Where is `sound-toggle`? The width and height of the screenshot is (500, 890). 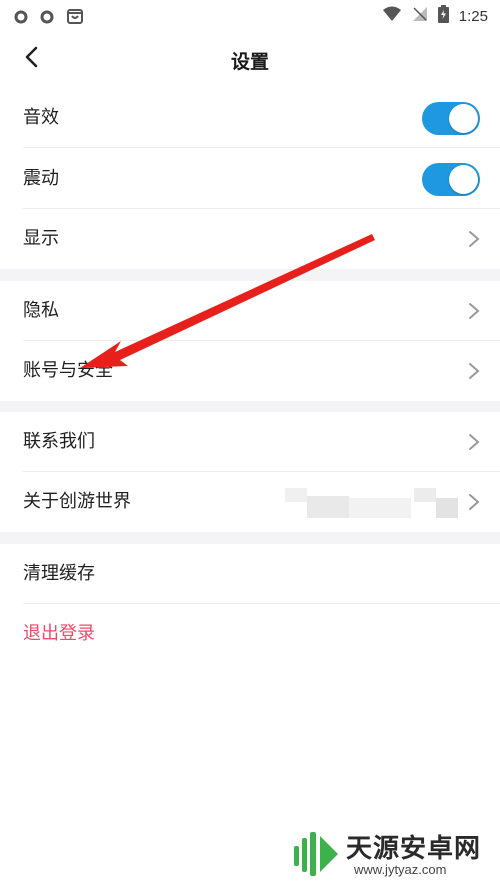
sound-toggle is located at coordinates (451, 118).